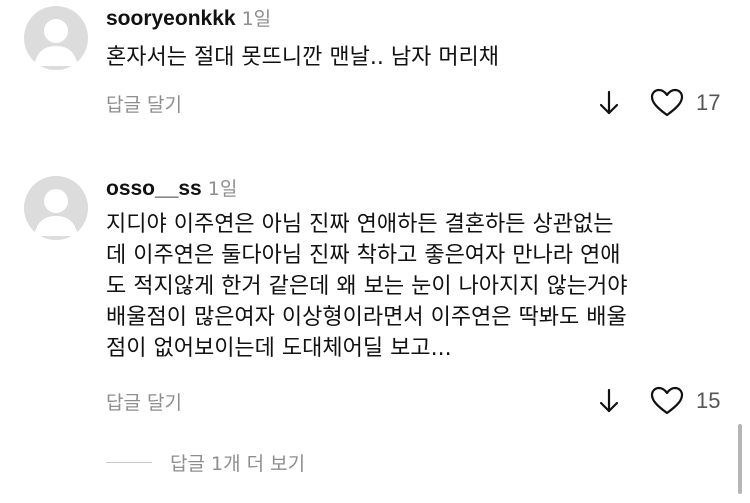 The height and width of the screenshot is (503, 750). What do you see at coordinates (129, 462) in the screenshot?
I see `replies-divider-line` at bounding box center [129, 462].